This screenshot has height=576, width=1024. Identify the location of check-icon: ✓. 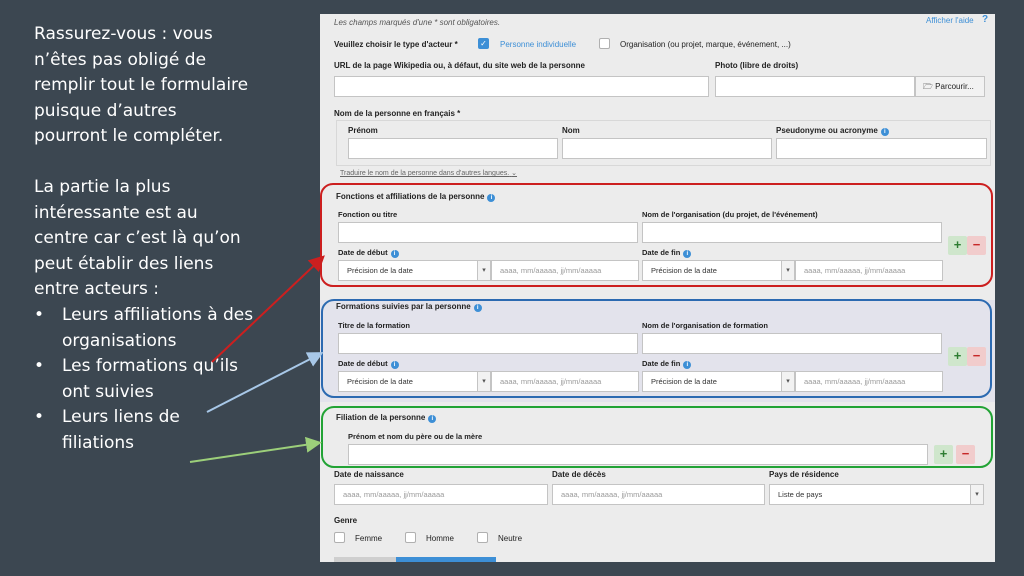
(483, 43).